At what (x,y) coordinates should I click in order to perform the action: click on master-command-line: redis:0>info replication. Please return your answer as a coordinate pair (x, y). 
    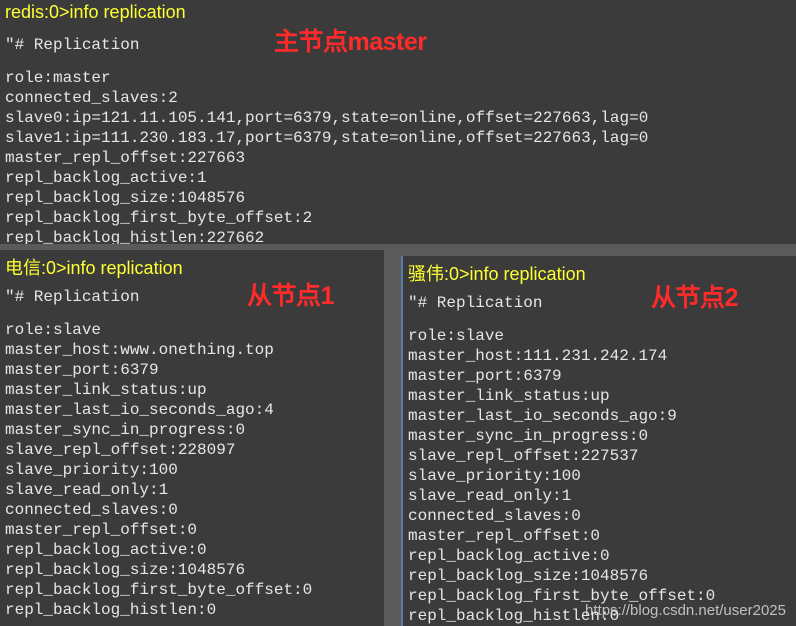
    Looking at the image, I should click on (95, 12).